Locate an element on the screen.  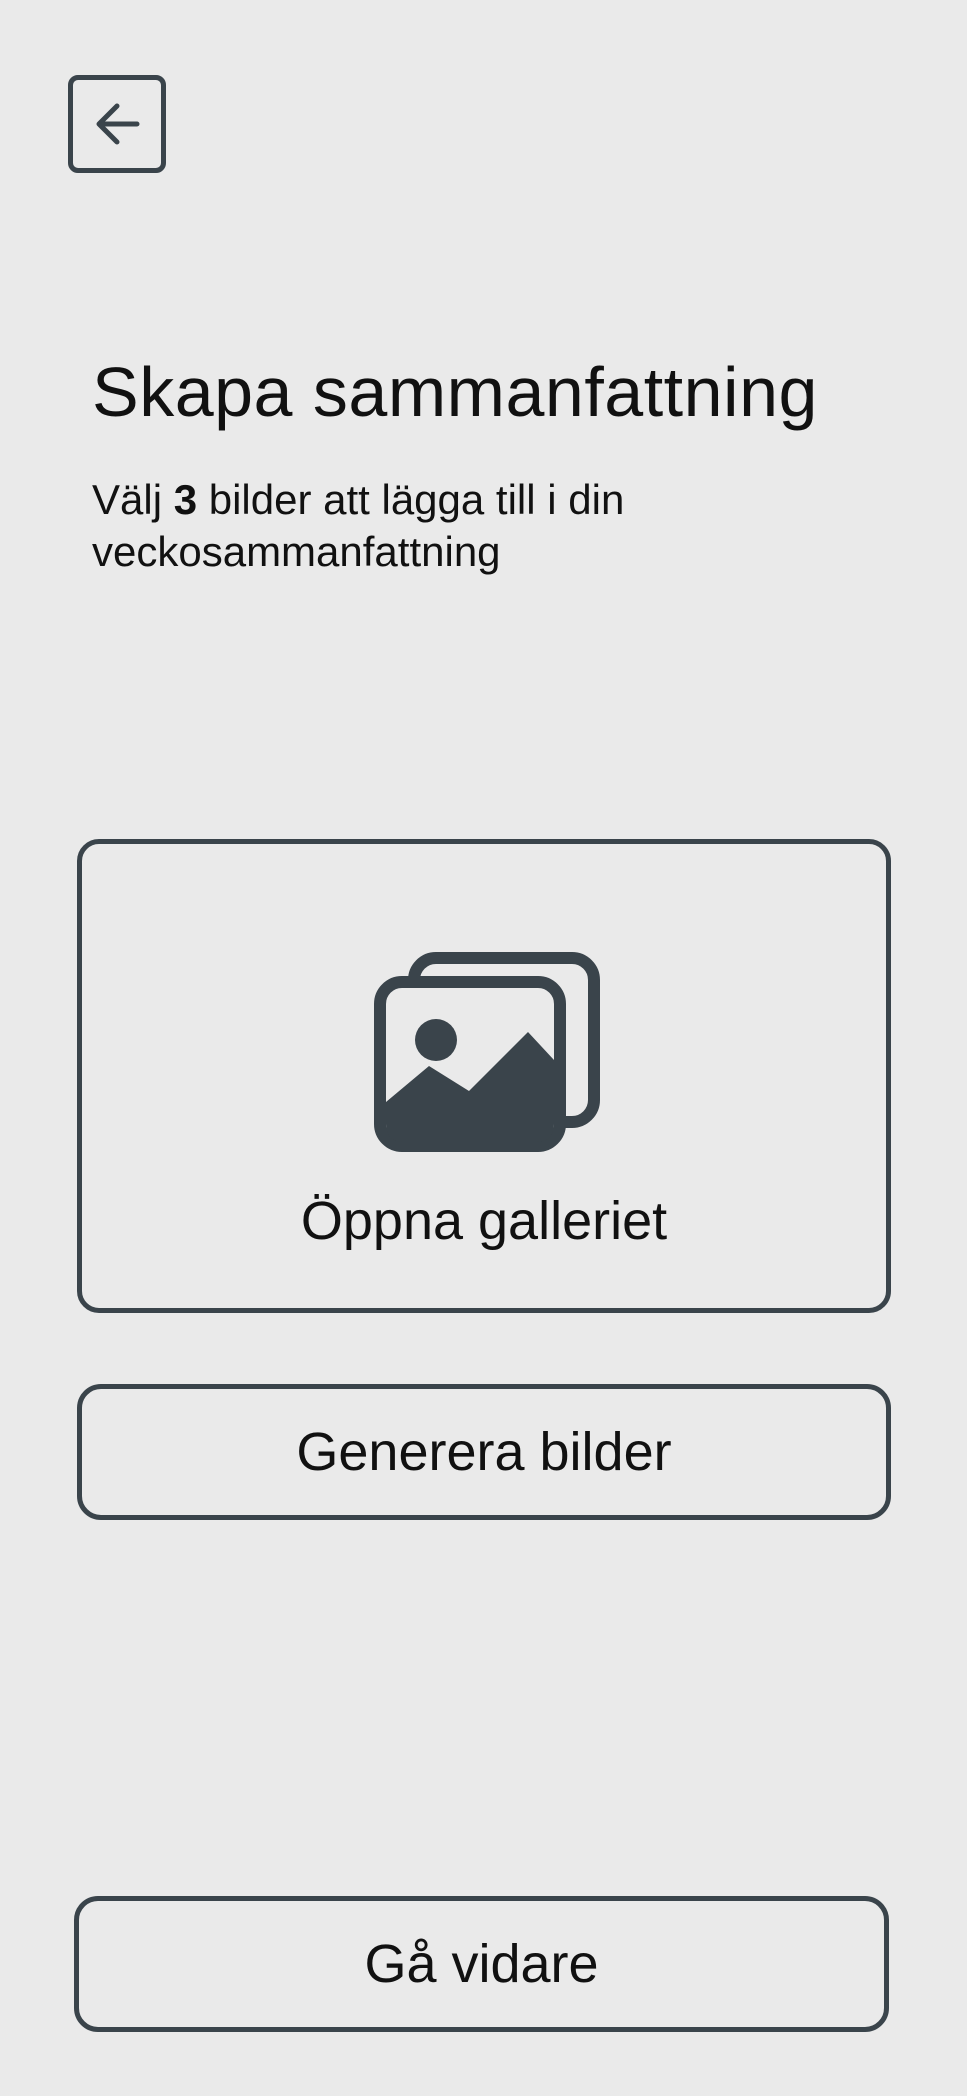
generate-images-button: Generera bilder is located at coordinates (484, 1452).